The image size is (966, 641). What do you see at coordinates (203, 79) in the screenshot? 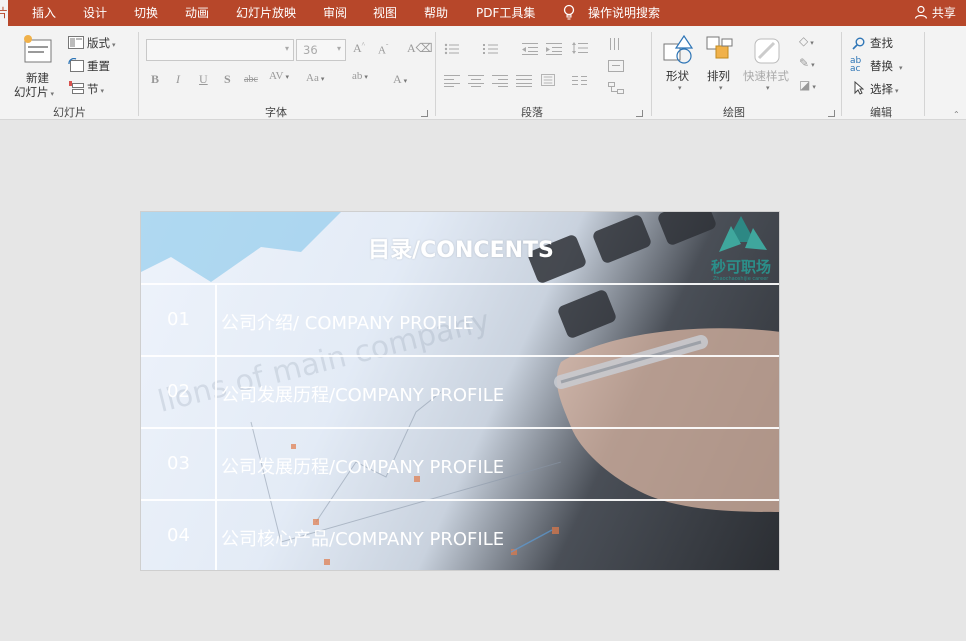
I see `underline-icon: U` at bounding box center [203, 79].